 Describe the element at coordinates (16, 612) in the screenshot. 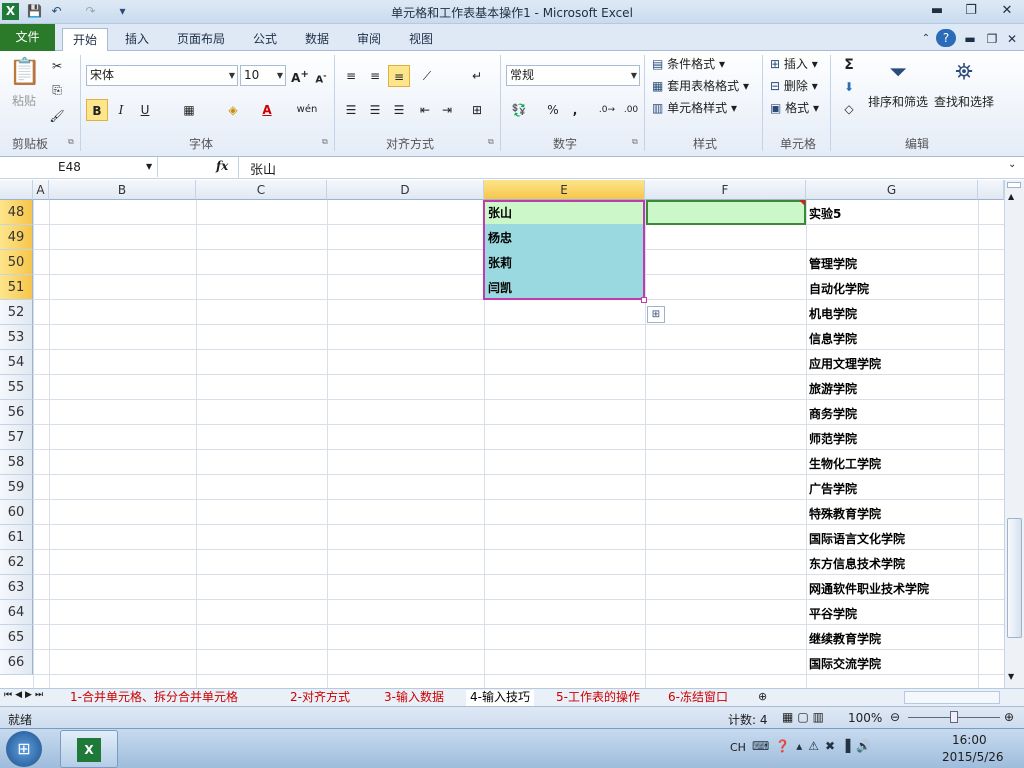

I see `row-header: 64` at that location.